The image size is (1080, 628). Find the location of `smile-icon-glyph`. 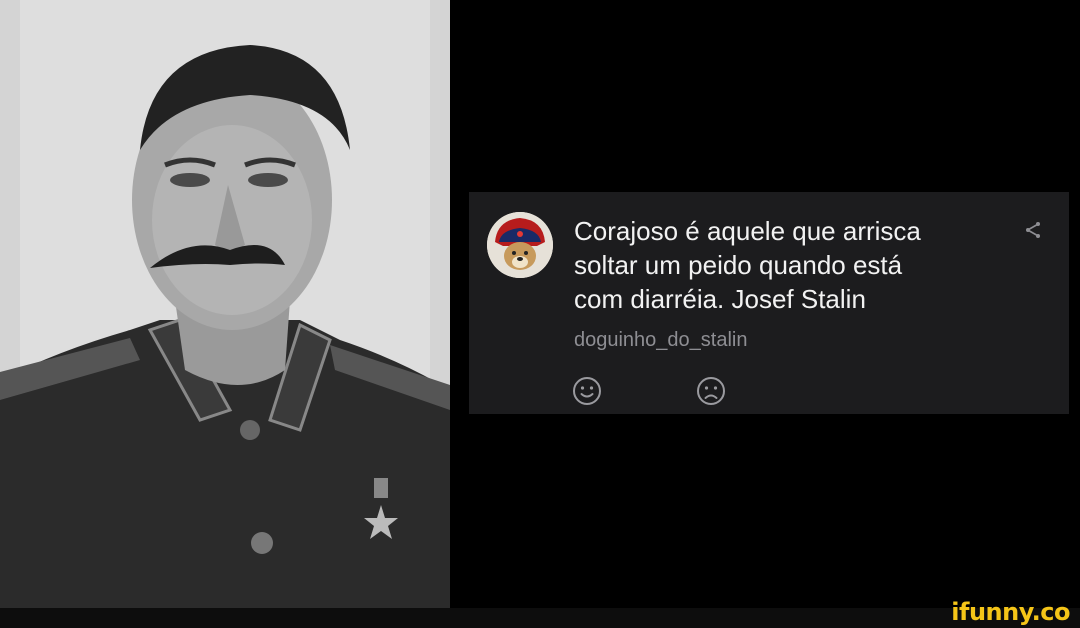

smile-icon-glyph is located at coordinates (587, 391).